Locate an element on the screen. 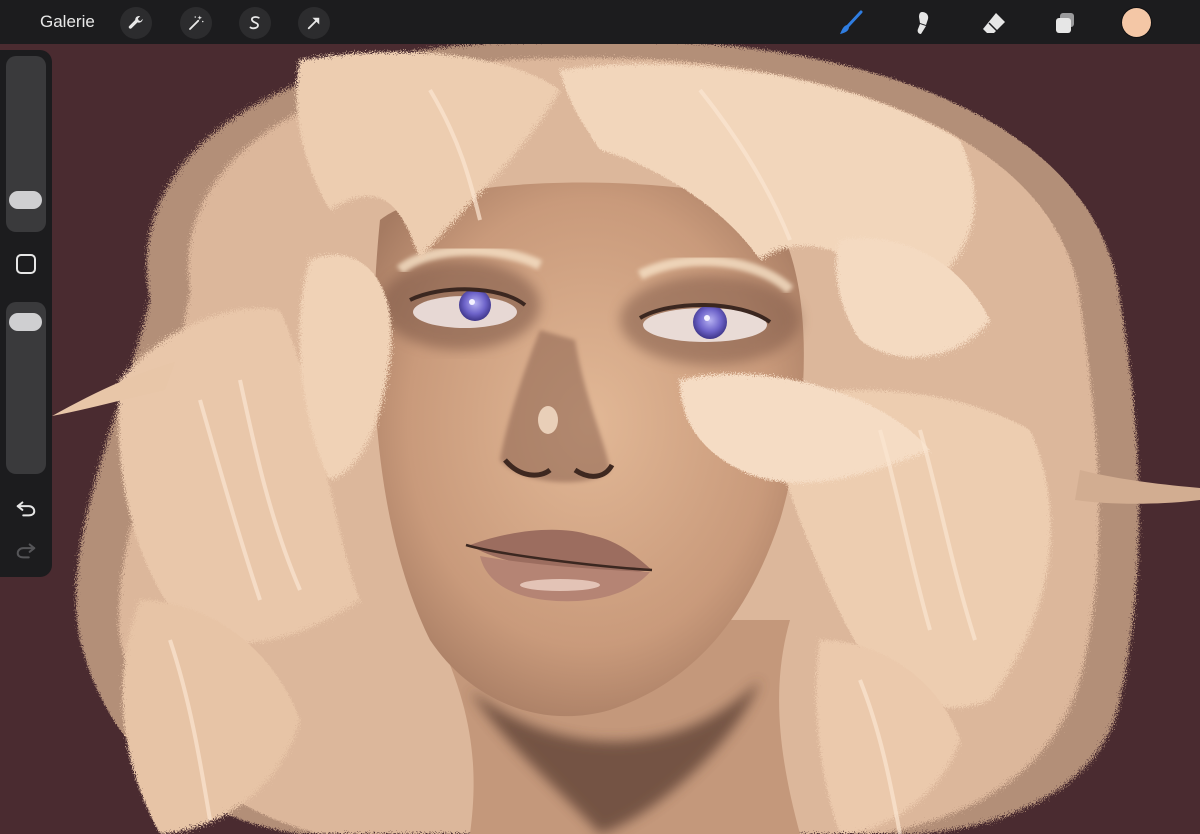 This screenshot has height=834, width=1200. eraser-icon is located at coordinates (994, 23).